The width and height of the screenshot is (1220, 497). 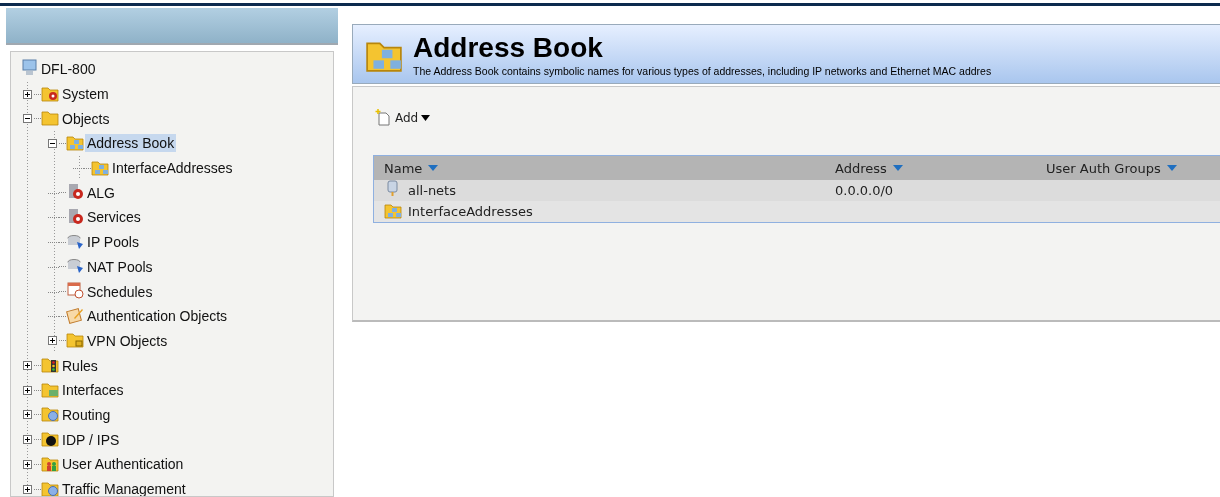 I want to click on tree-item: Rules, so click(x=80, y=365).